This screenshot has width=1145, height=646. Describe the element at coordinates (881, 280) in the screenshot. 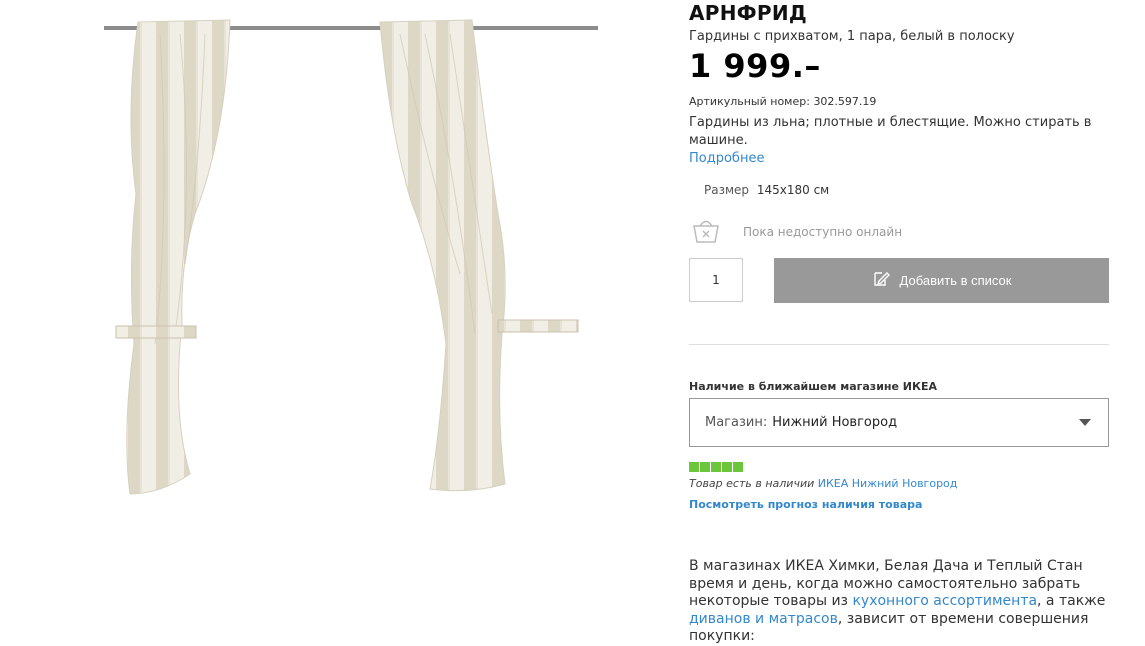

I see `edit-list-icon` at that location.